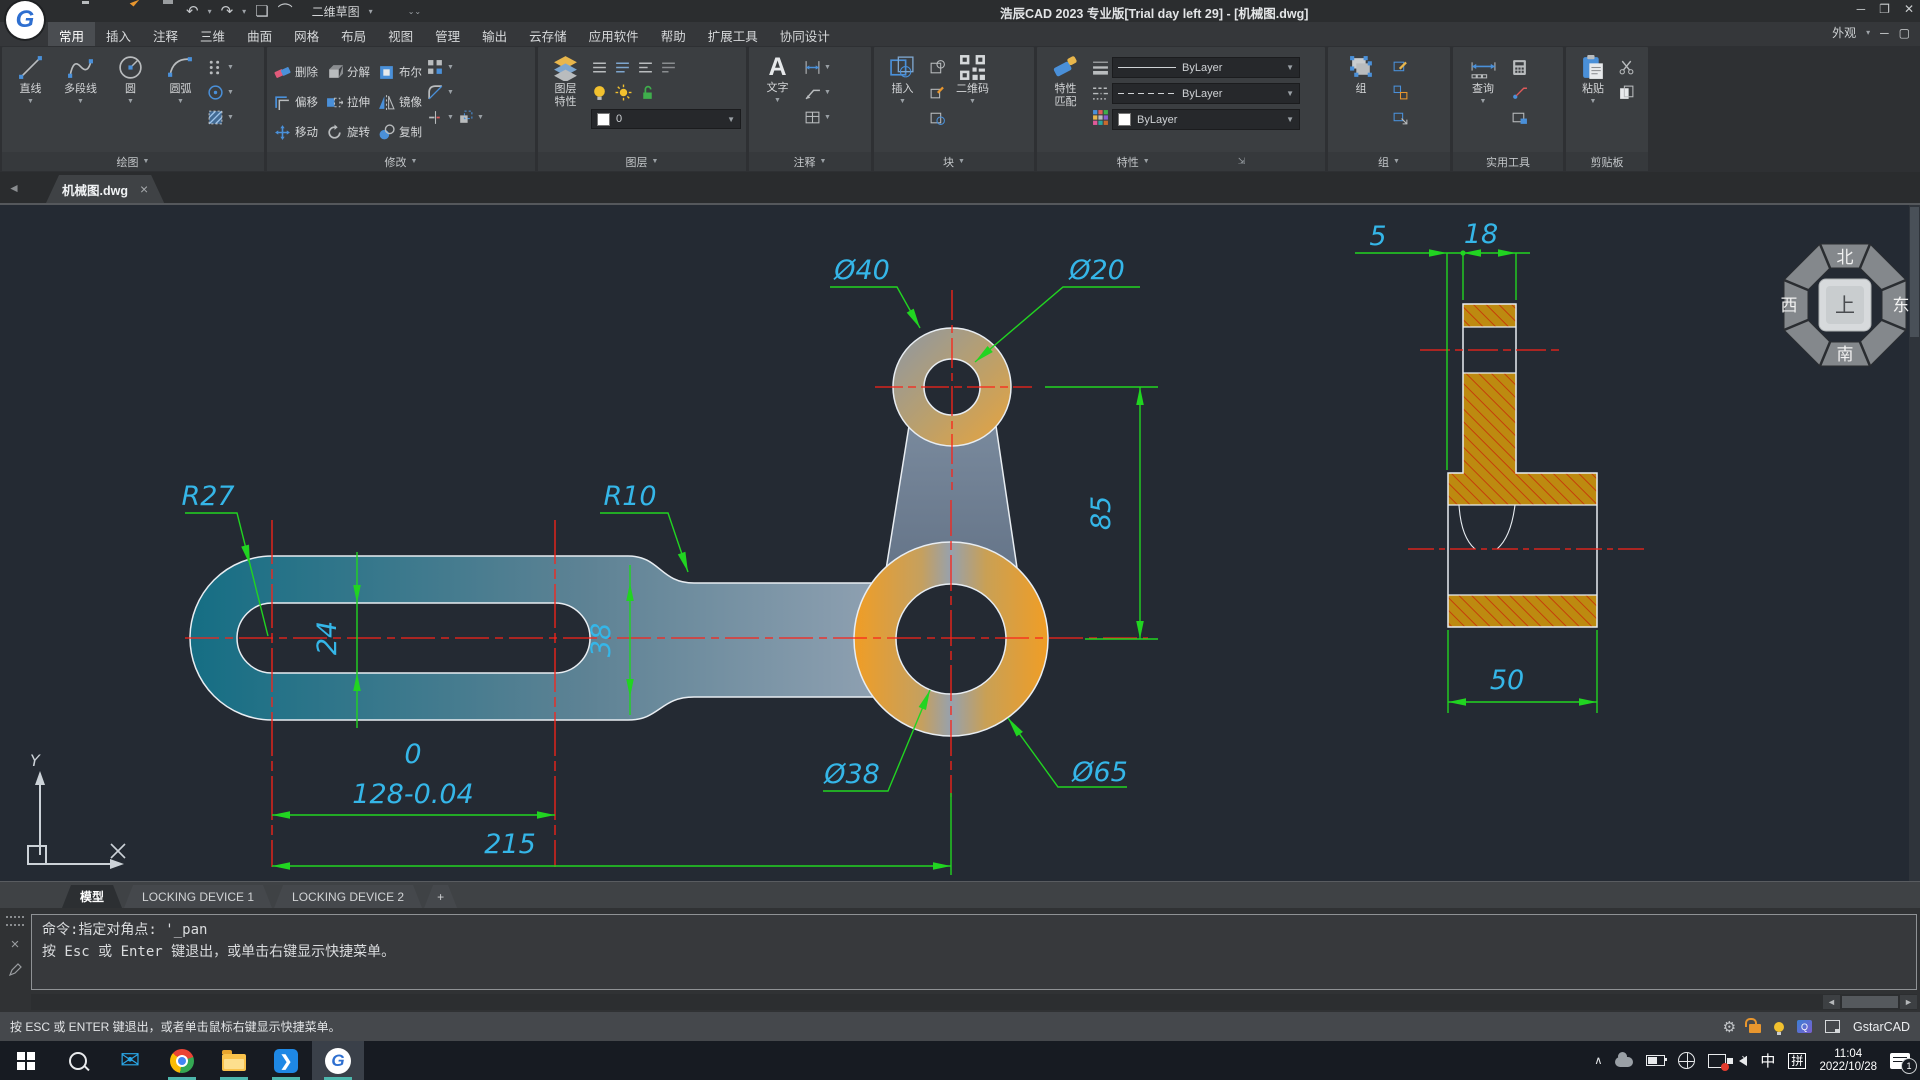 Image resolution: width=1920 pixels, height=1080 pixels. I want to click on headset-support-icon: ⌒, so click(285, 11).